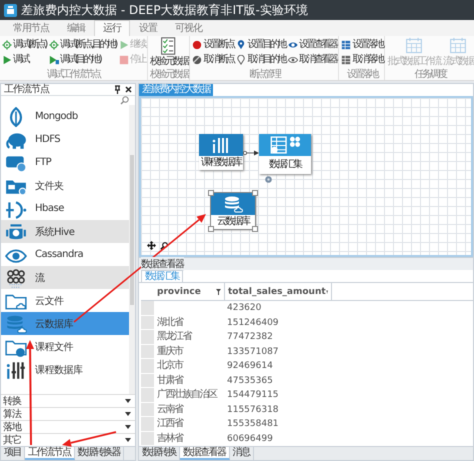 The width and height of the screenshot is (474, 461). Describe the element at coordinates (253, 424) in the screenshot. I see `table-cell-text: 155358481` at that location.